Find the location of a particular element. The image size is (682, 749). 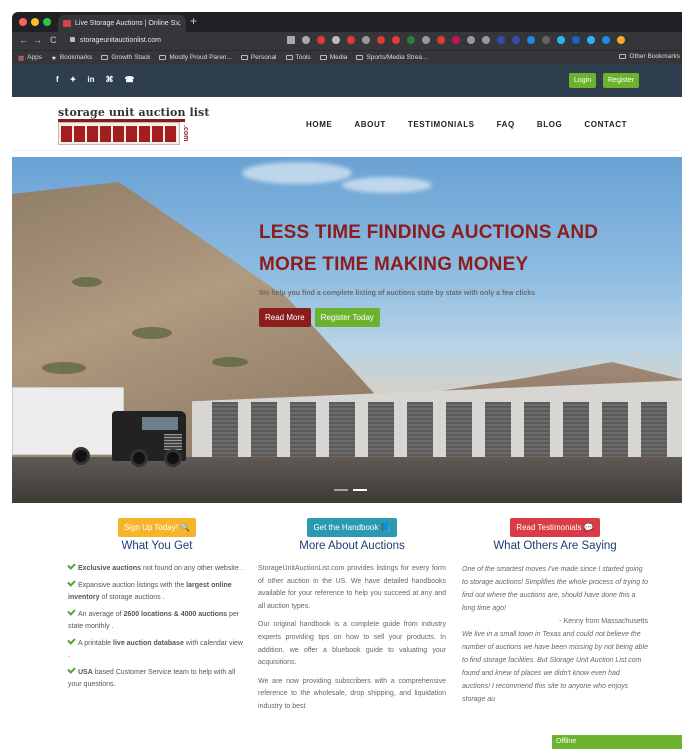

new-tab-icon: + is located at coordinates (193, 21).